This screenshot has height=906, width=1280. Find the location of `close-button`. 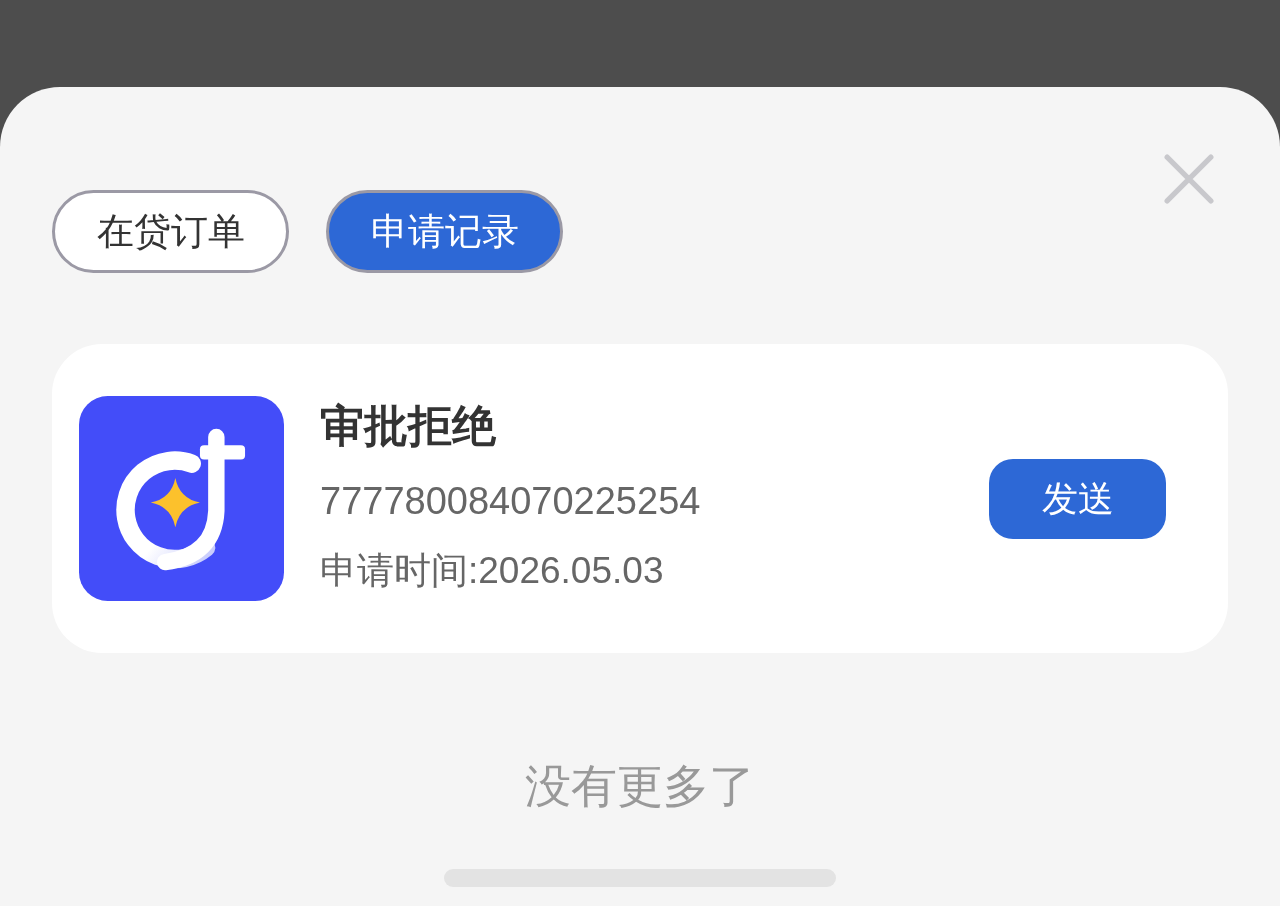

close-button is located at coordinates (1189, 179).